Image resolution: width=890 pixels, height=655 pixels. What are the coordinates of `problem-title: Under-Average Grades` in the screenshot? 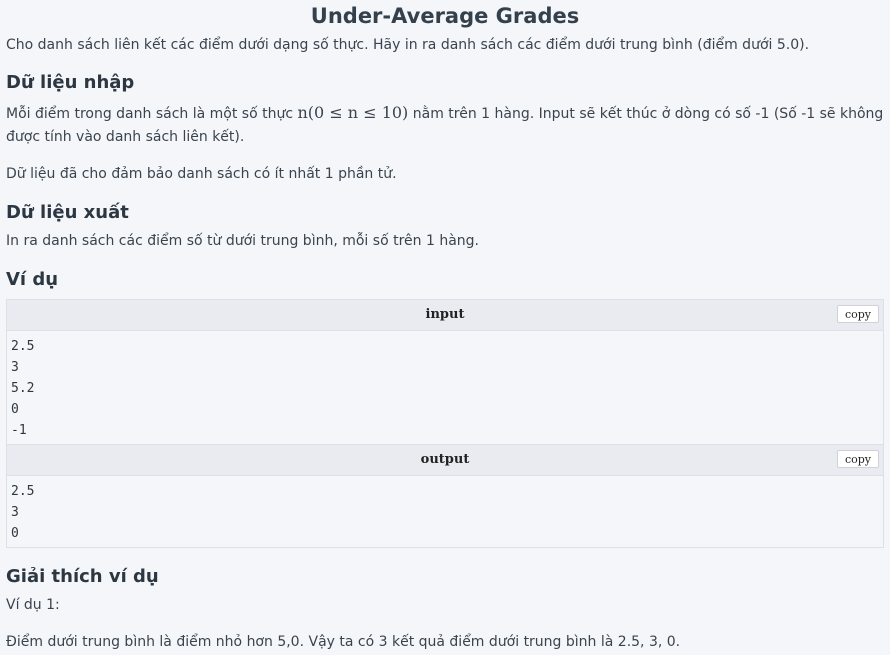 It's located at (445, 16).